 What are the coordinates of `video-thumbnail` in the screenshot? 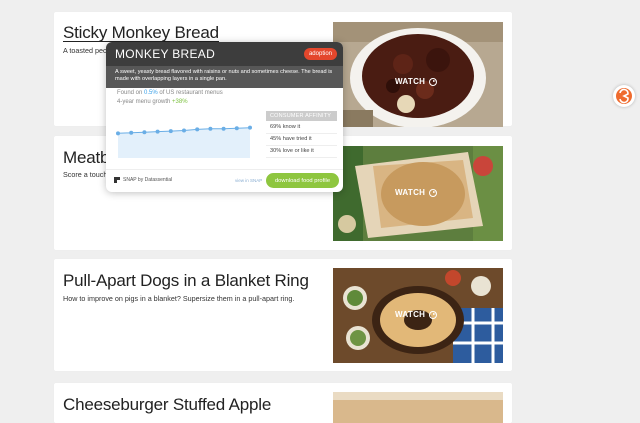 It's located at (418, 407).